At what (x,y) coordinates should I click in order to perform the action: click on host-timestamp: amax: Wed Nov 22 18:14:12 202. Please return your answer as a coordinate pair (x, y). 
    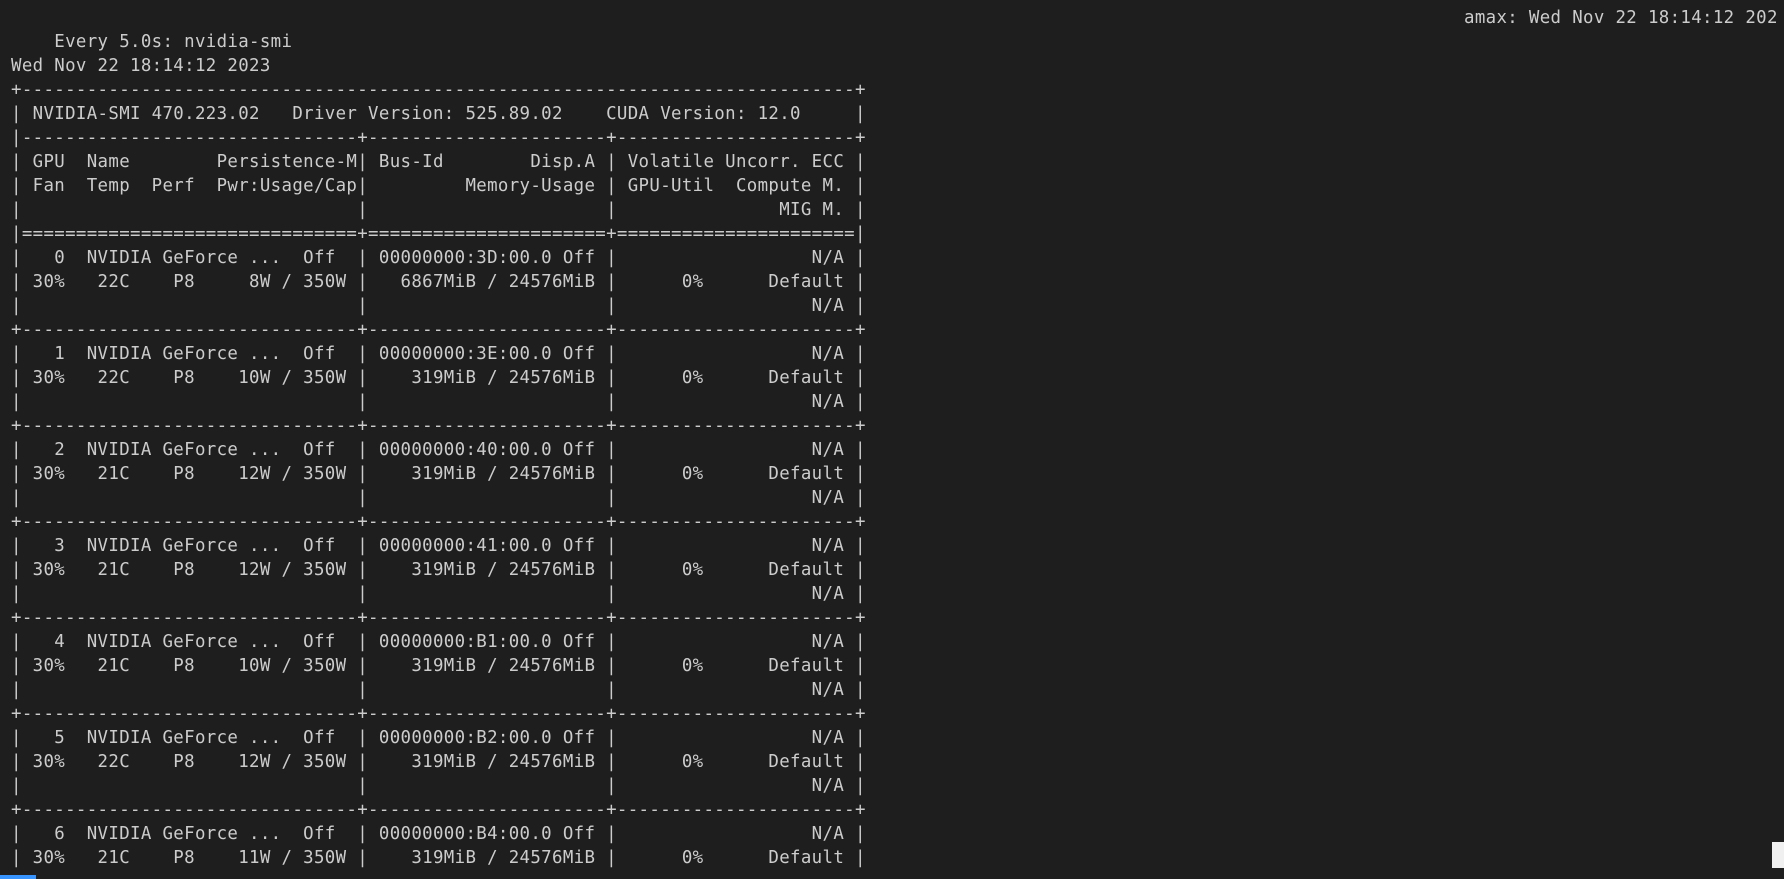
    Looking at the image, I should click on (1621, 18).